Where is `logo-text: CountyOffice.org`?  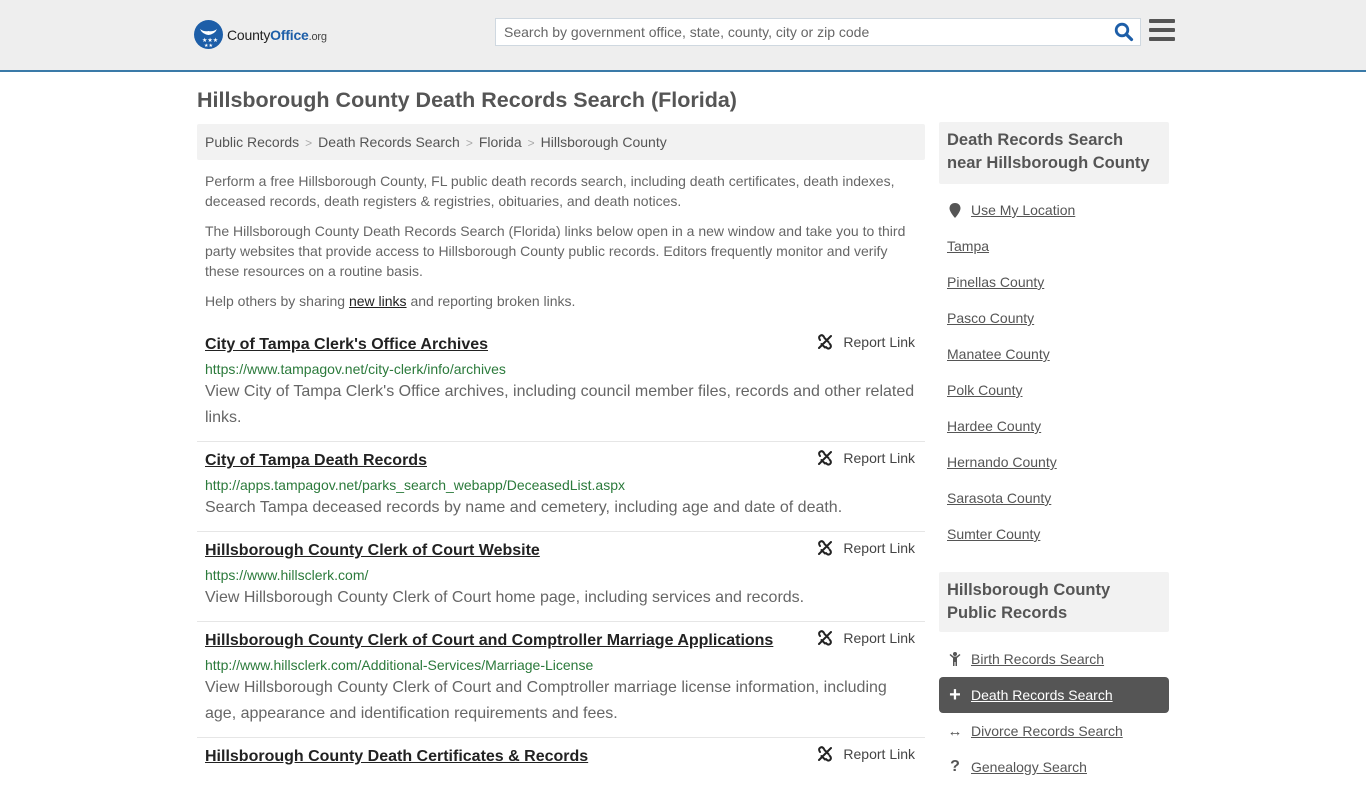
logo-text: CountyOffice.org is located at coordinates (277, 34).